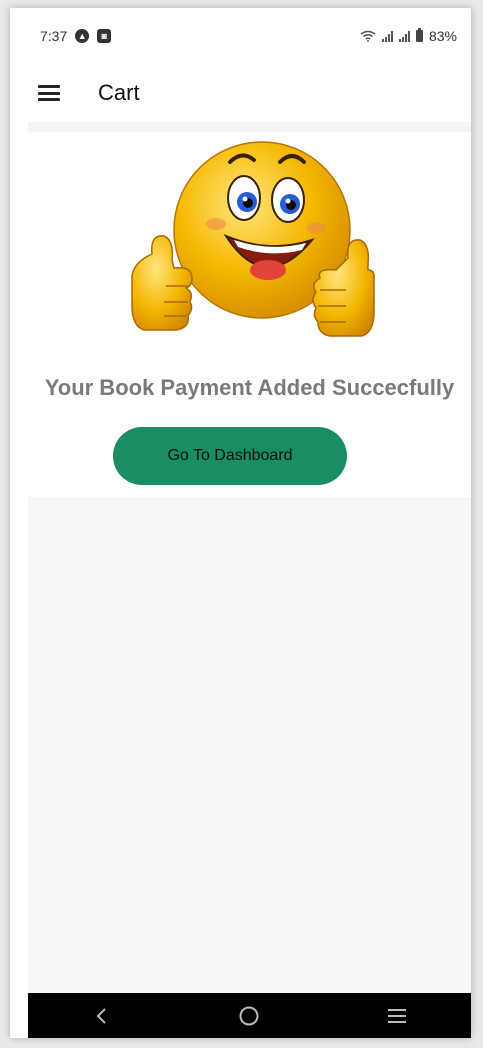 The image size is (483, 1048). What do you see at coordinates (419, 35) in the screenshot?
I see `battery-icon` at bounding box center [419, 35].